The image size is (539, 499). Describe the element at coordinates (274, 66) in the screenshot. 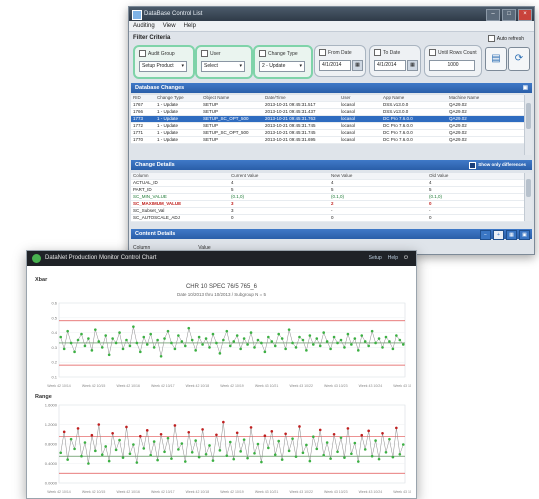

I see `change-type-value: 2 - Update` at that location.